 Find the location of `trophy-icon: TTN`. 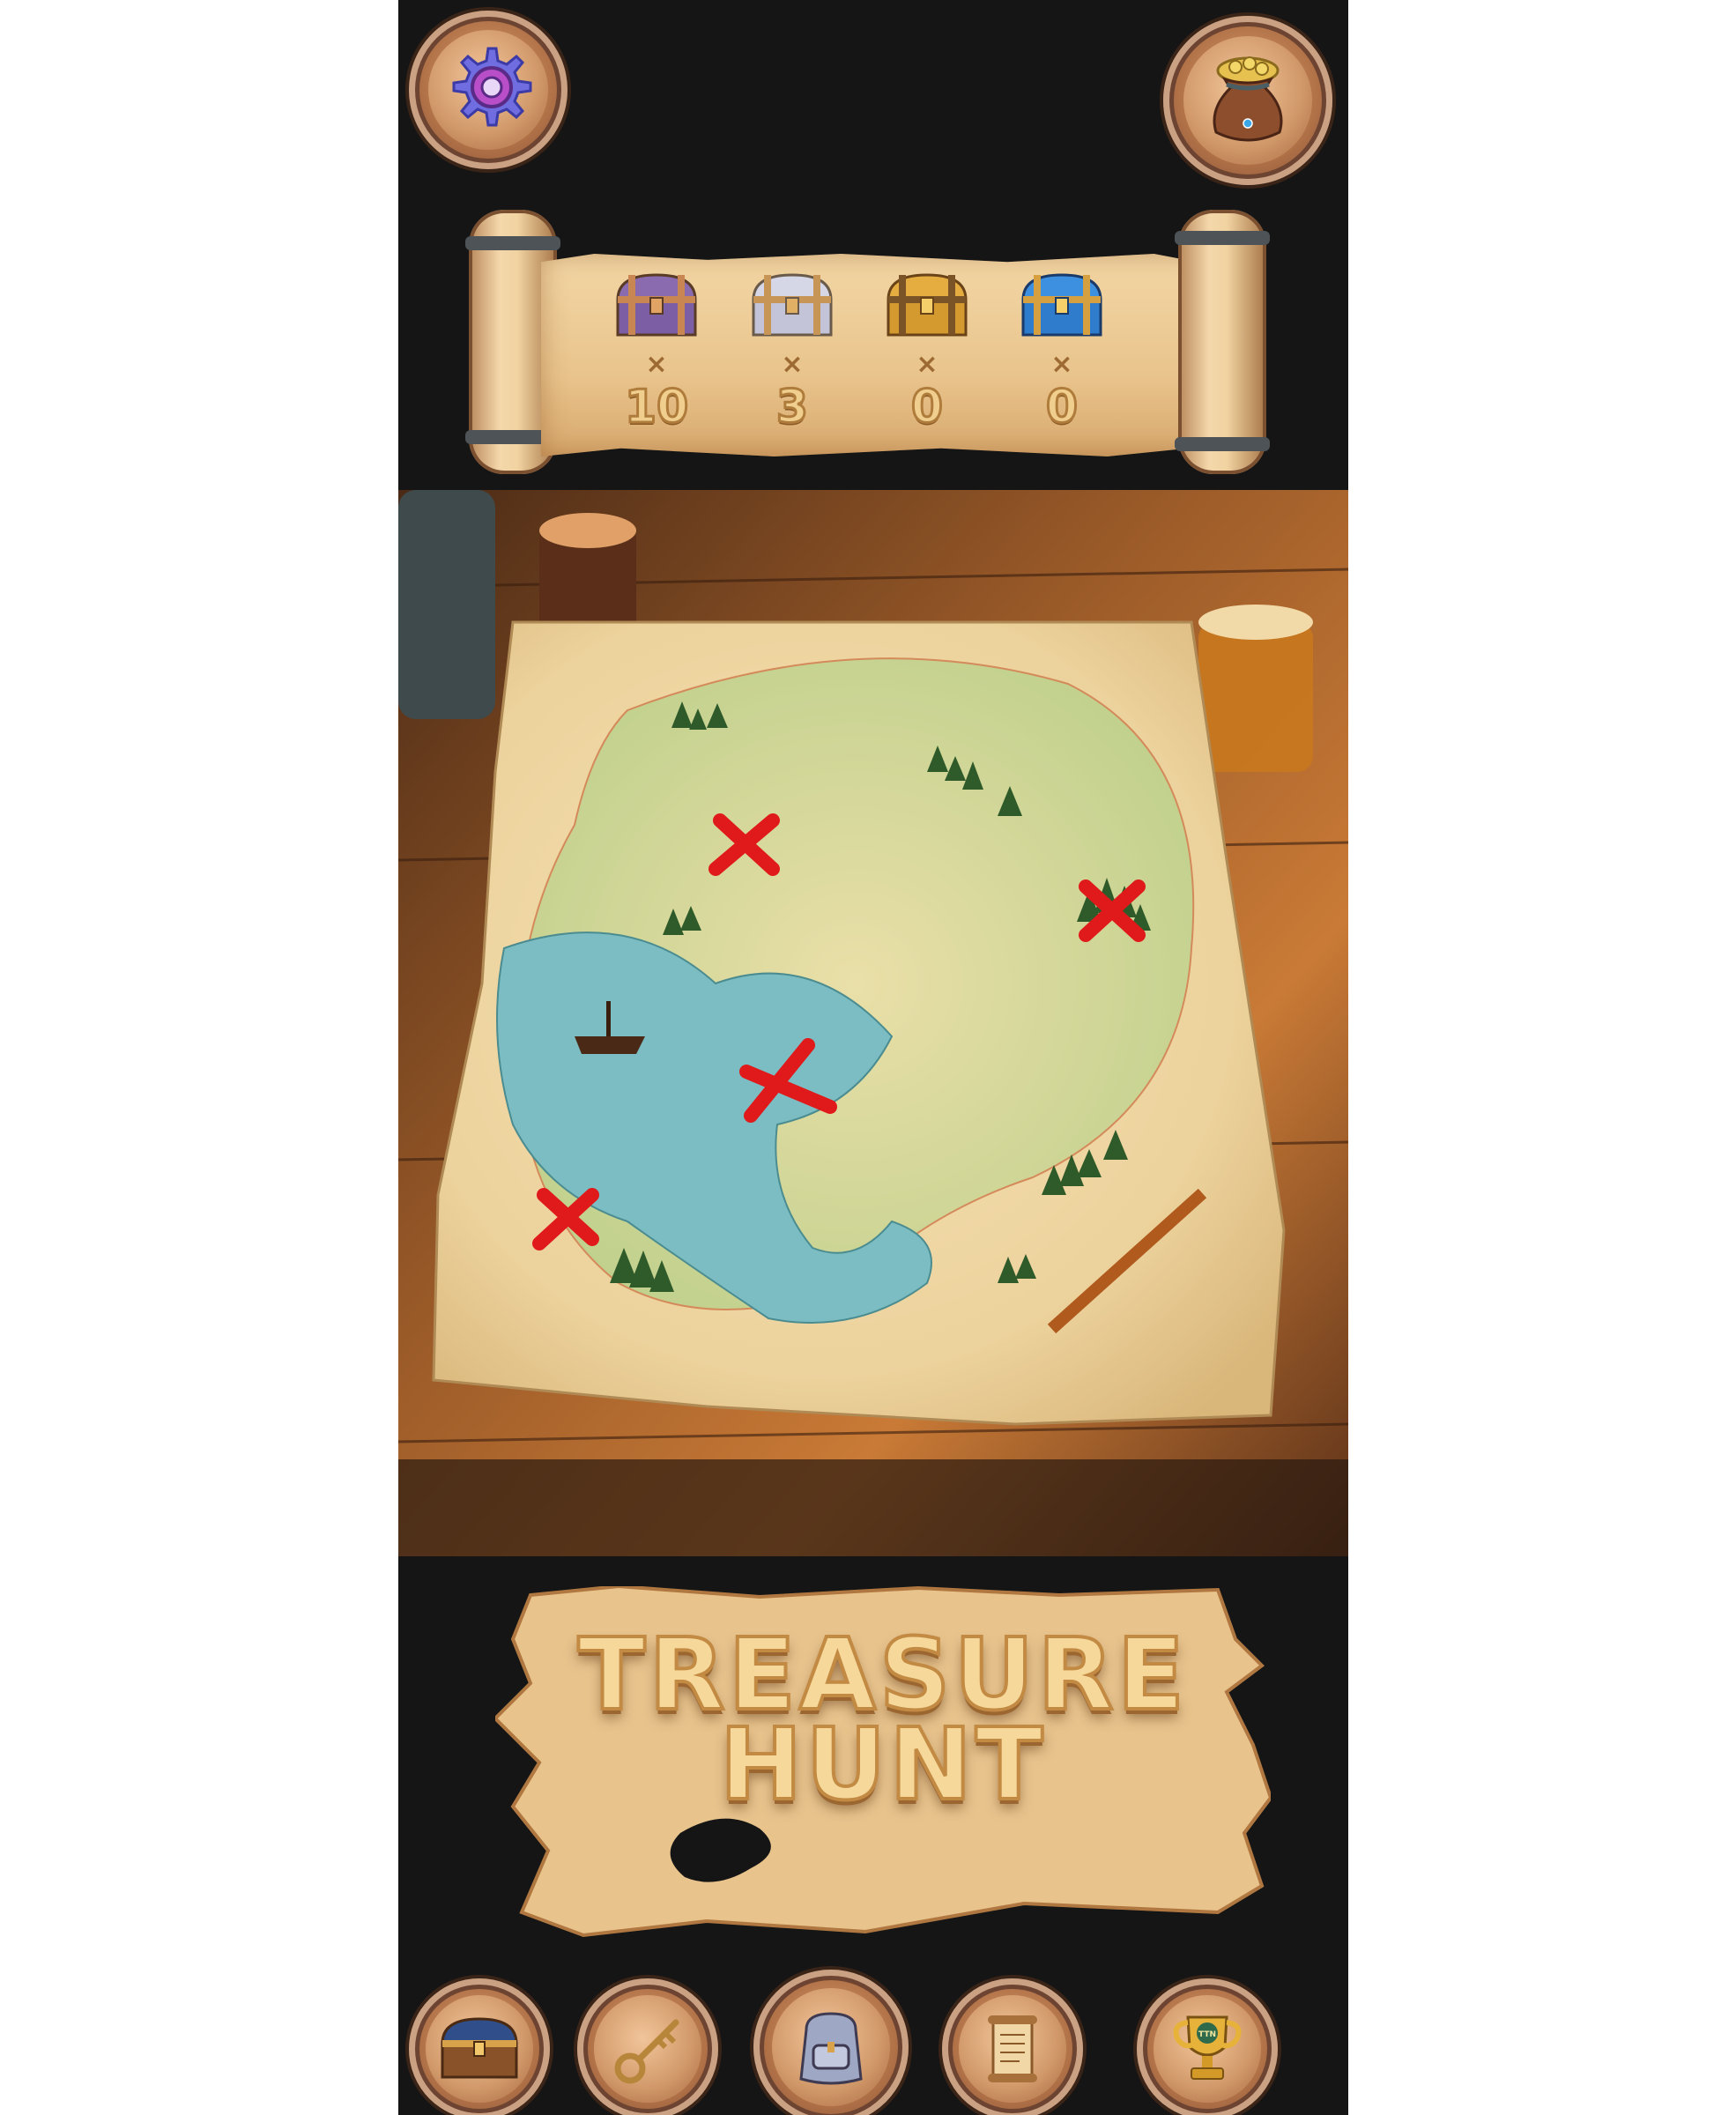

trophy-icon: TTN is located at coordinates (1207, 2047).